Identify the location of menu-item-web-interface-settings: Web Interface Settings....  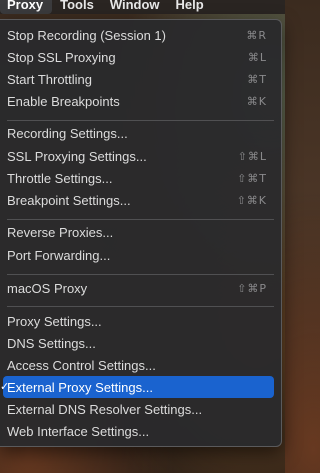
(137, 431).